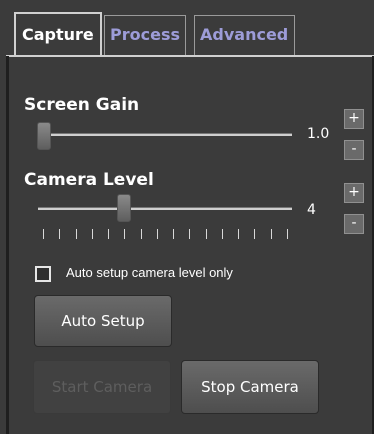  I want to click on camera-level-slider-thumb, so click(124, 208).